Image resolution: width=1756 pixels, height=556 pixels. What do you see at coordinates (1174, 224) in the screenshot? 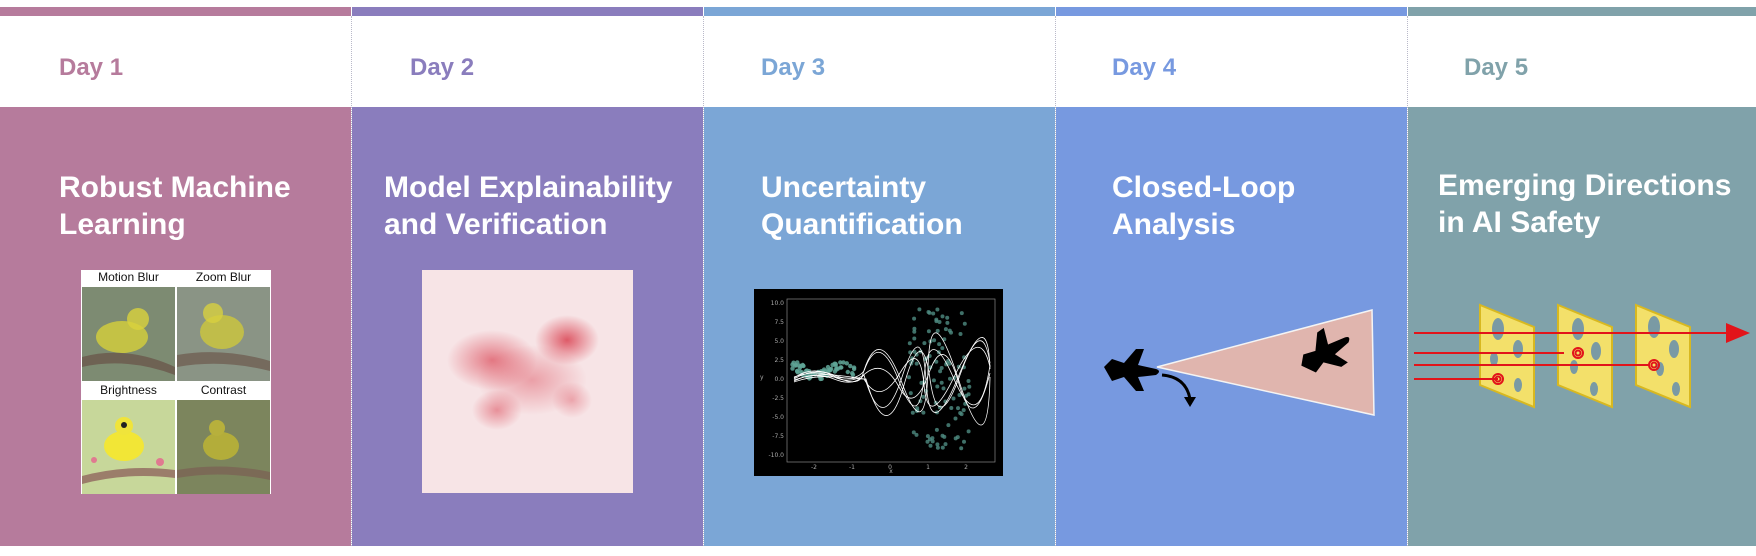
I see `day-4-title-line2: Analysis` at bounding box center [1174, 224].